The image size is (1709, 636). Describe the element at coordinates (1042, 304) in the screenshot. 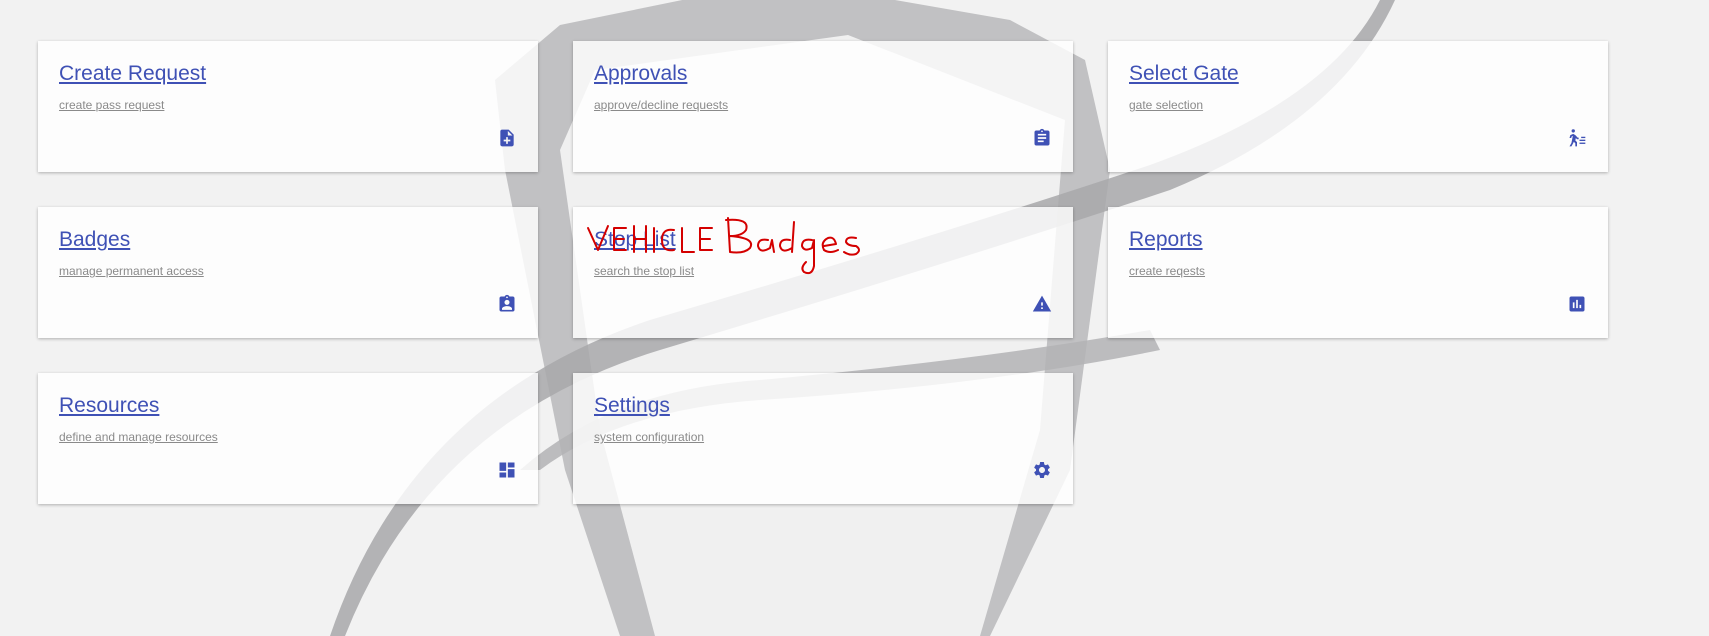

I see `warning-icon` at that location.